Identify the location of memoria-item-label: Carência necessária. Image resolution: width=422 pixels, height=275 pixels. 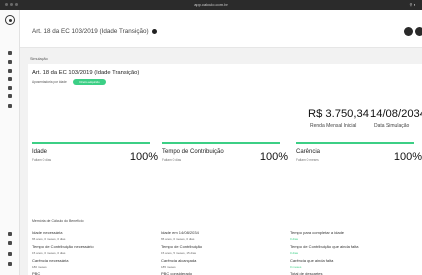
(50, 260).